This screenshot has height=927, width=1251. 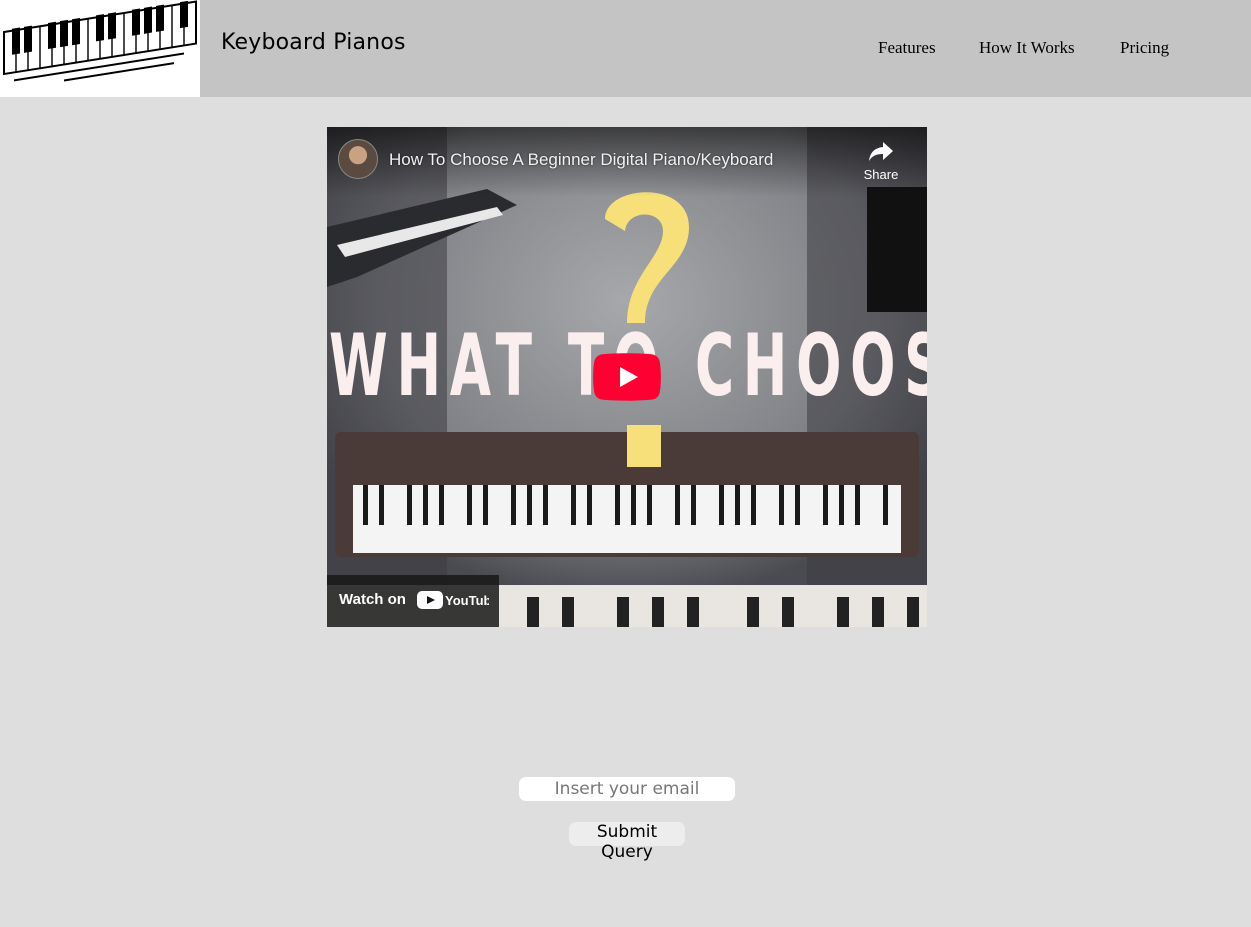 What do you see at coordinates (881, 151) in the screenshot?
I see `share-arrow-icon` at bounding box center [881, 151].